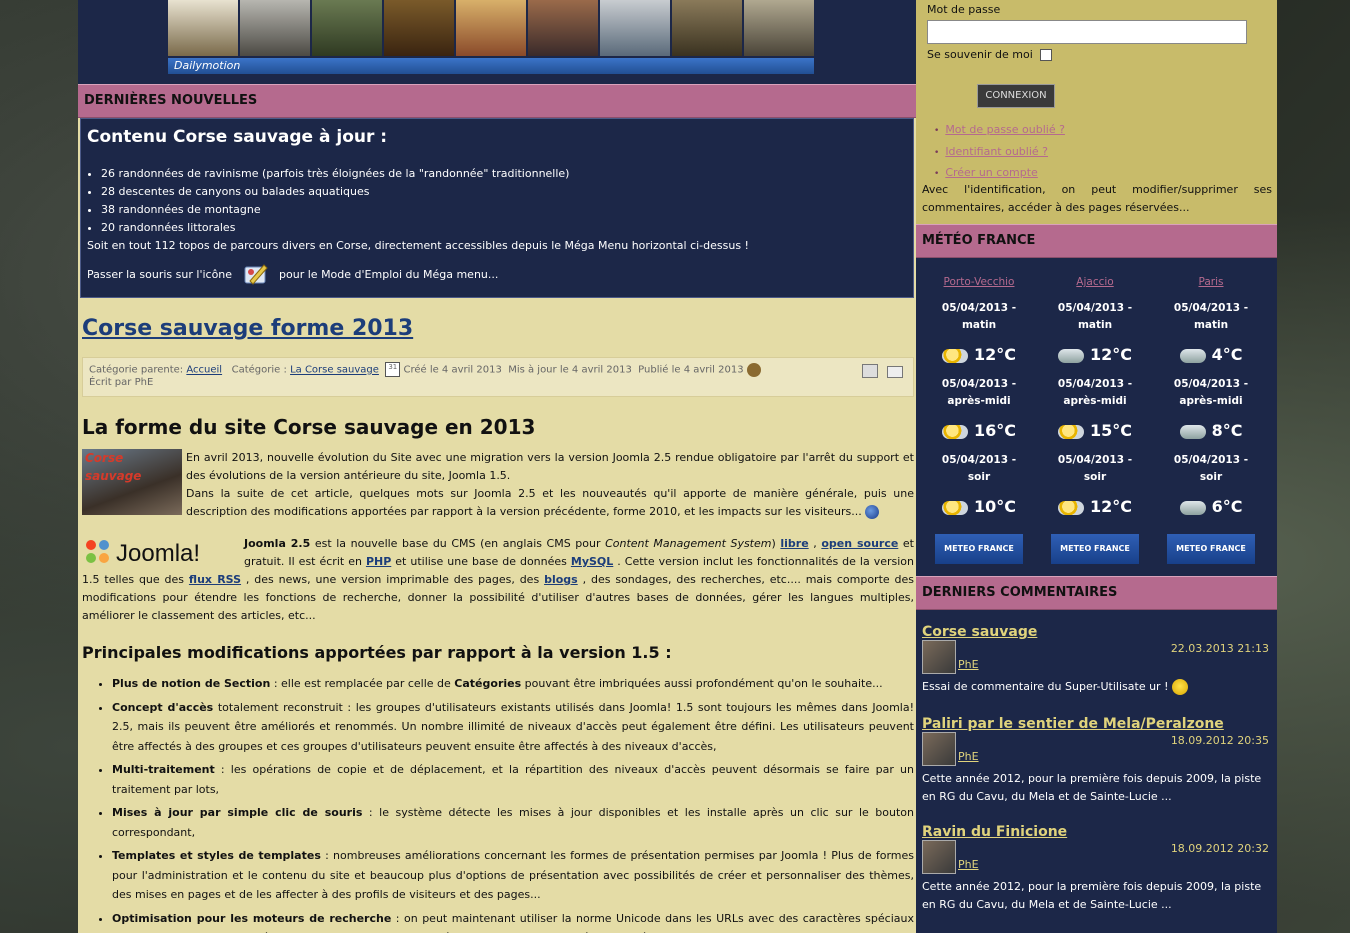 The width and height of the screenshot is (1350, 933). Describe the element at coordinates (1016, 96) in the screenshot. I see `login-button: CONNEXION` at that location.